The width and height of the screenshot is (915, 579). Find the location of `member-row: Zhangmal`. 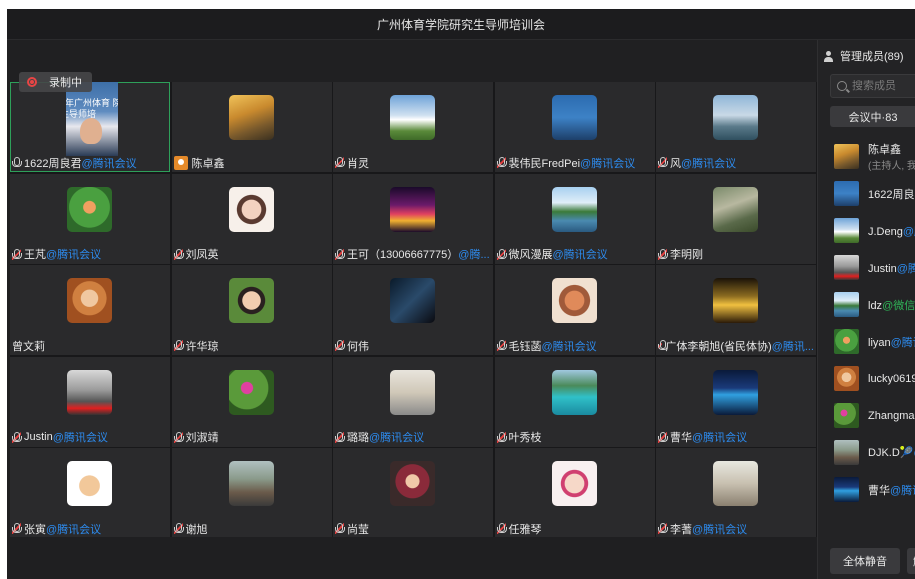

member-row: Zhangmal is located at coordinates (874, 415).